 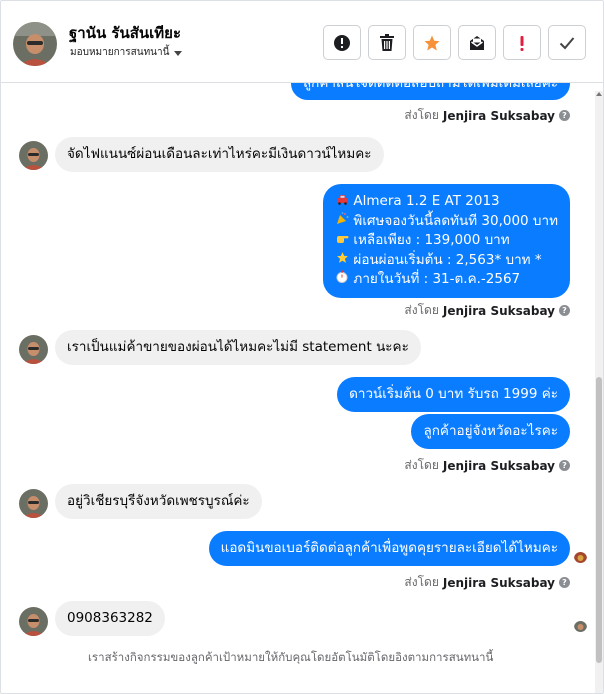 I want to click on done-button, so click(x=567, y=42).